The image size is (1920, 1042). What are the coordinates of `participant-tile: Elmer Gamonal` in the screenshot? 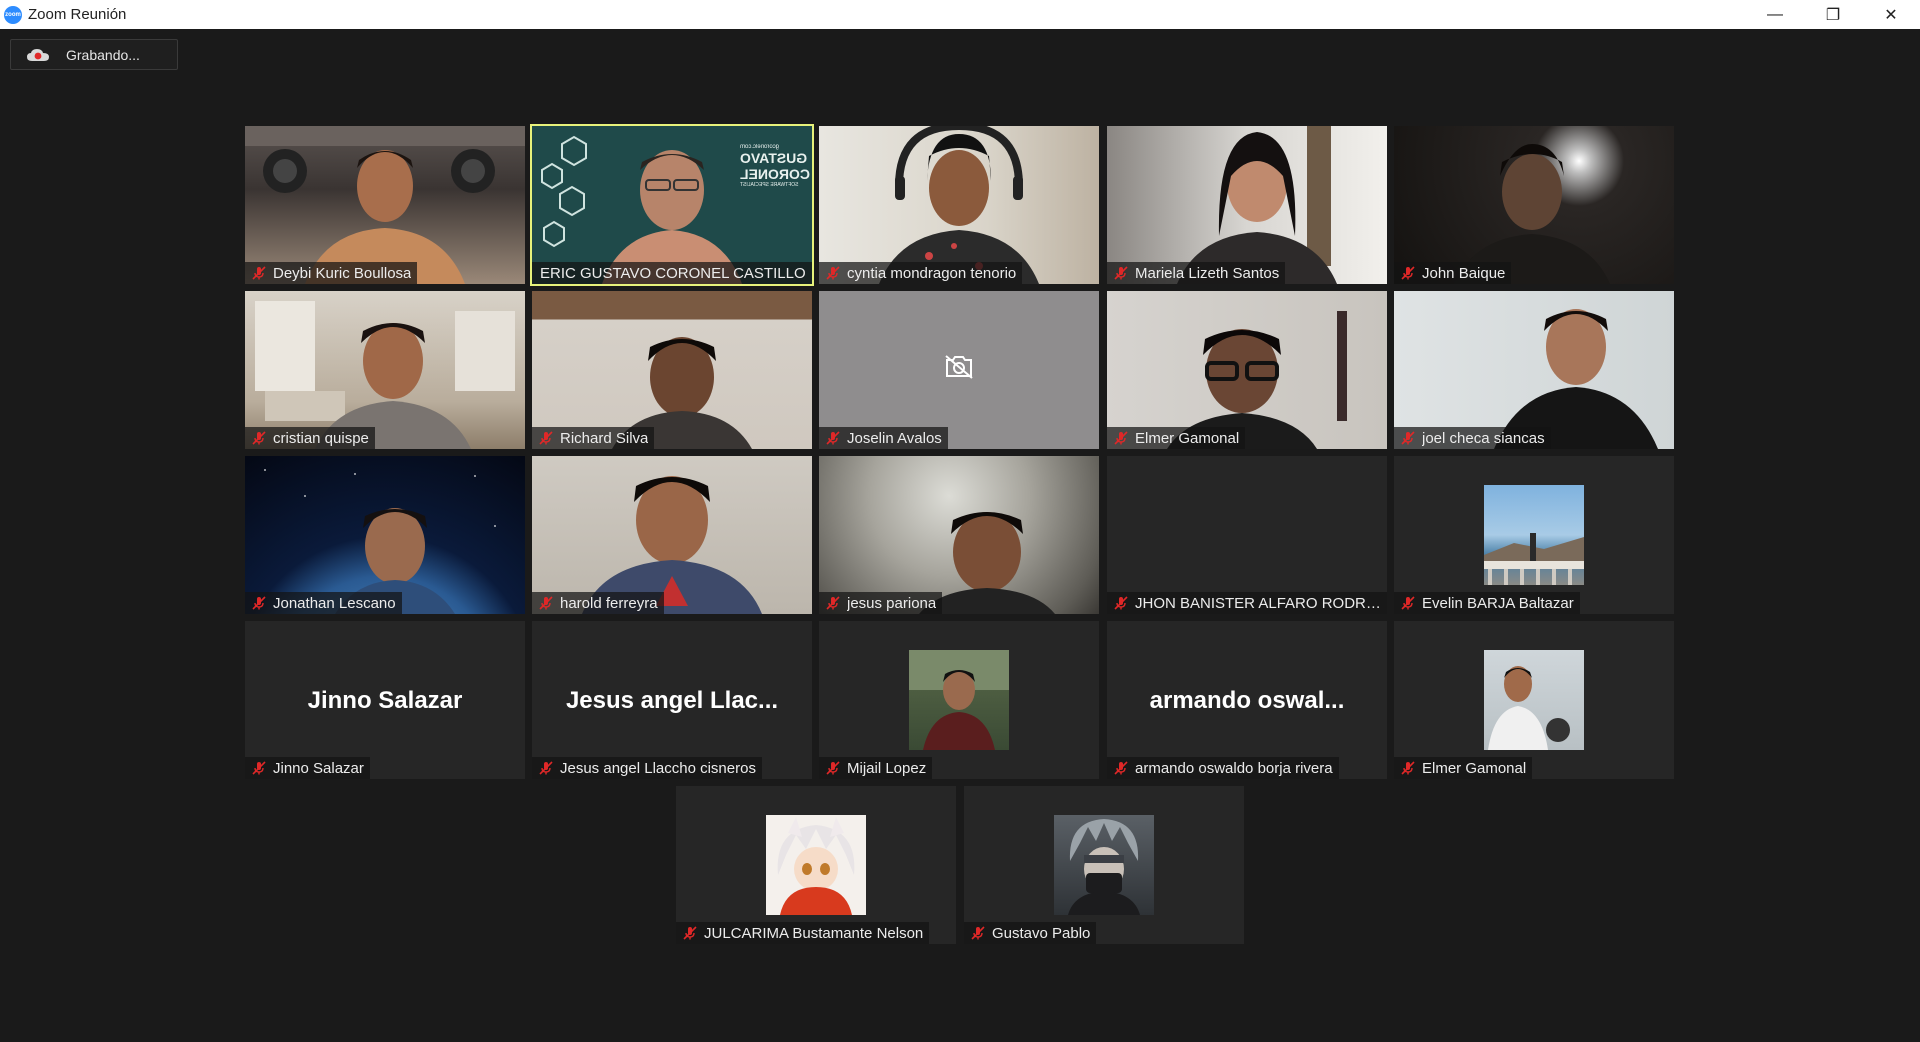 It's located at (1247, 370).